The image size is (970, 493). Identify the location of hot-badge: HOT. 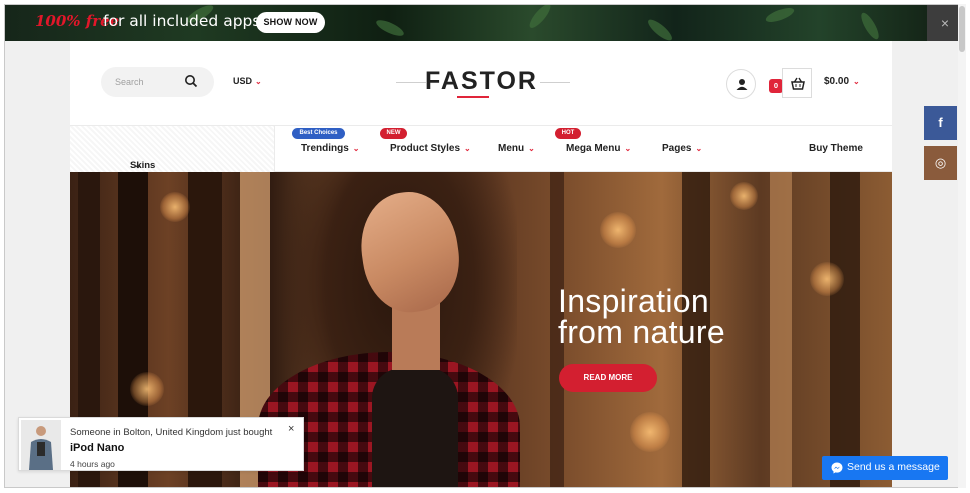
(568, 133).